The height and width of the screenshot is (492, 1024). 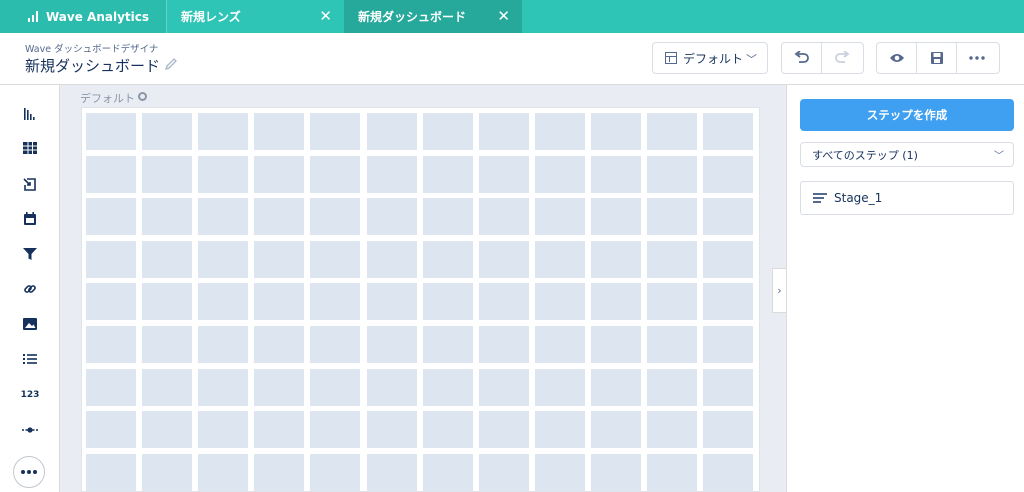 I want to click on close-icon: ✕, so click(x=325, y=16).